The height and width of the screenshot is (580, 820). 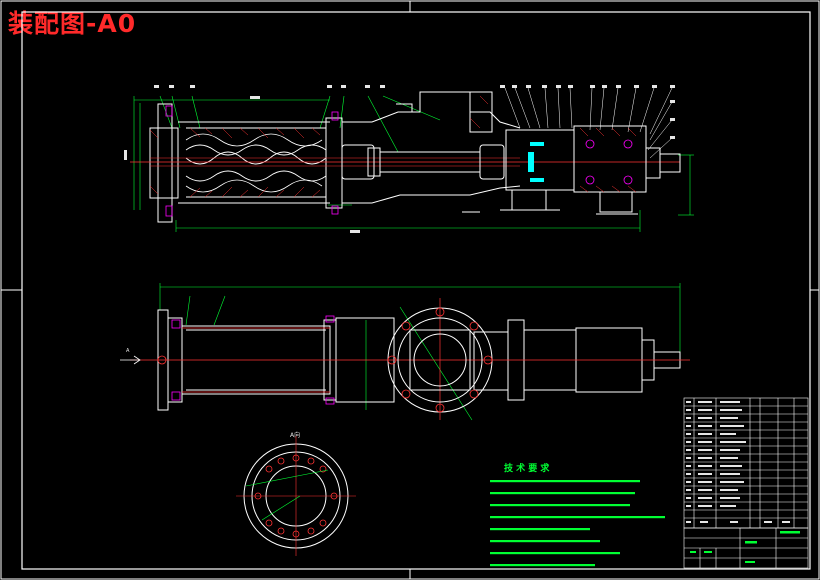 What do you see at coordinates (746, 462) in the screenshot?
I see `parts-list-rows` at bounding box center [746, 462].